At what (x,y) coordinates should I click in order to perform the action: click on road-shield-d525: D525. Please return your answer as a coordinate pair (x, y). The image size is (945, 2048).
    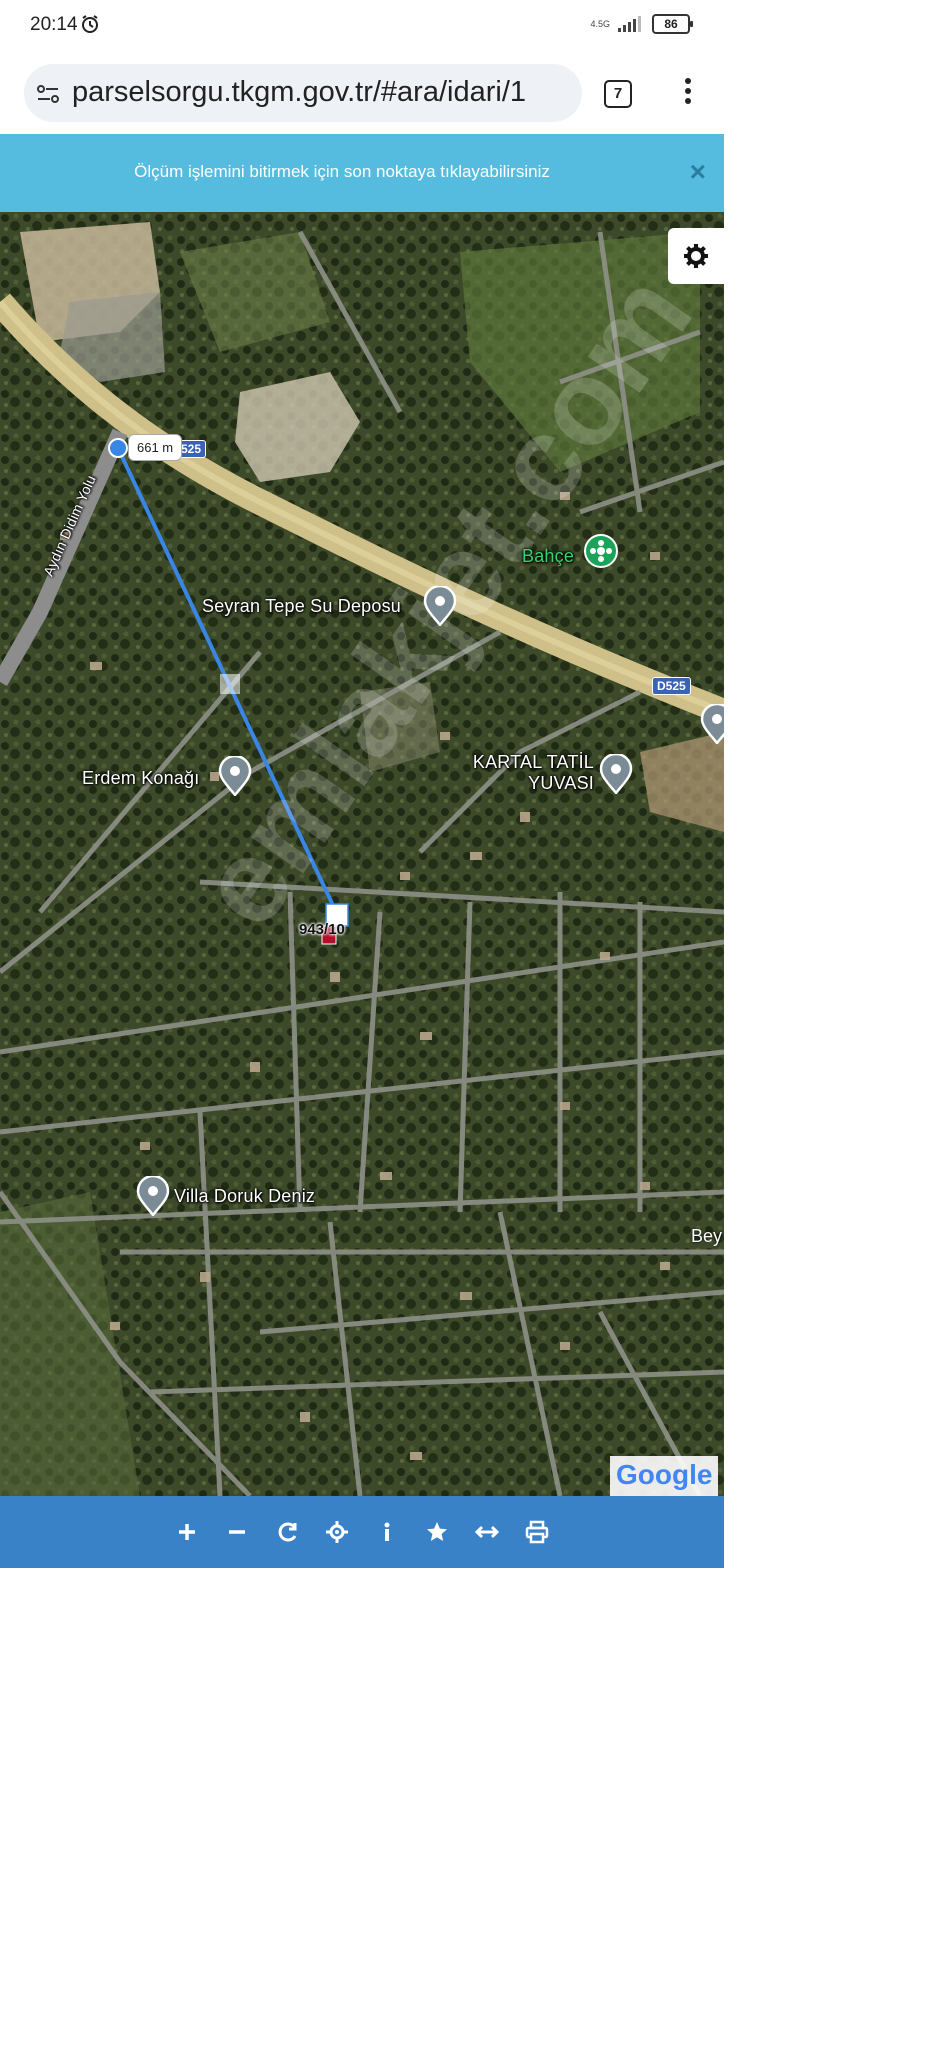
    Looking at the image, I should click on (671, 686).